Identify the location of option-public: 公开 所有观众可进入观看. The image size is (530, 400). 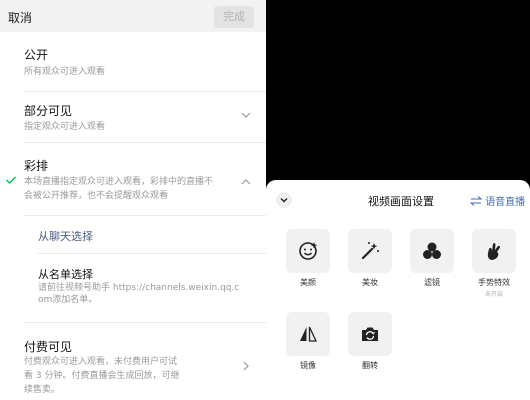
(133, 62).